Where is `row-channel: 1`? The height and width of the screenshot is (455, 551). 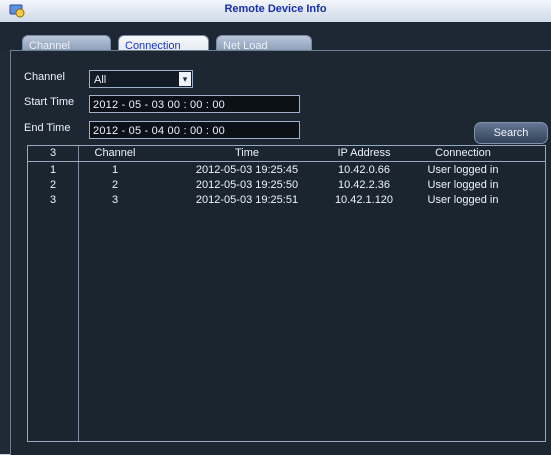
row-channel: 1 is located at coordinates (115, 170).